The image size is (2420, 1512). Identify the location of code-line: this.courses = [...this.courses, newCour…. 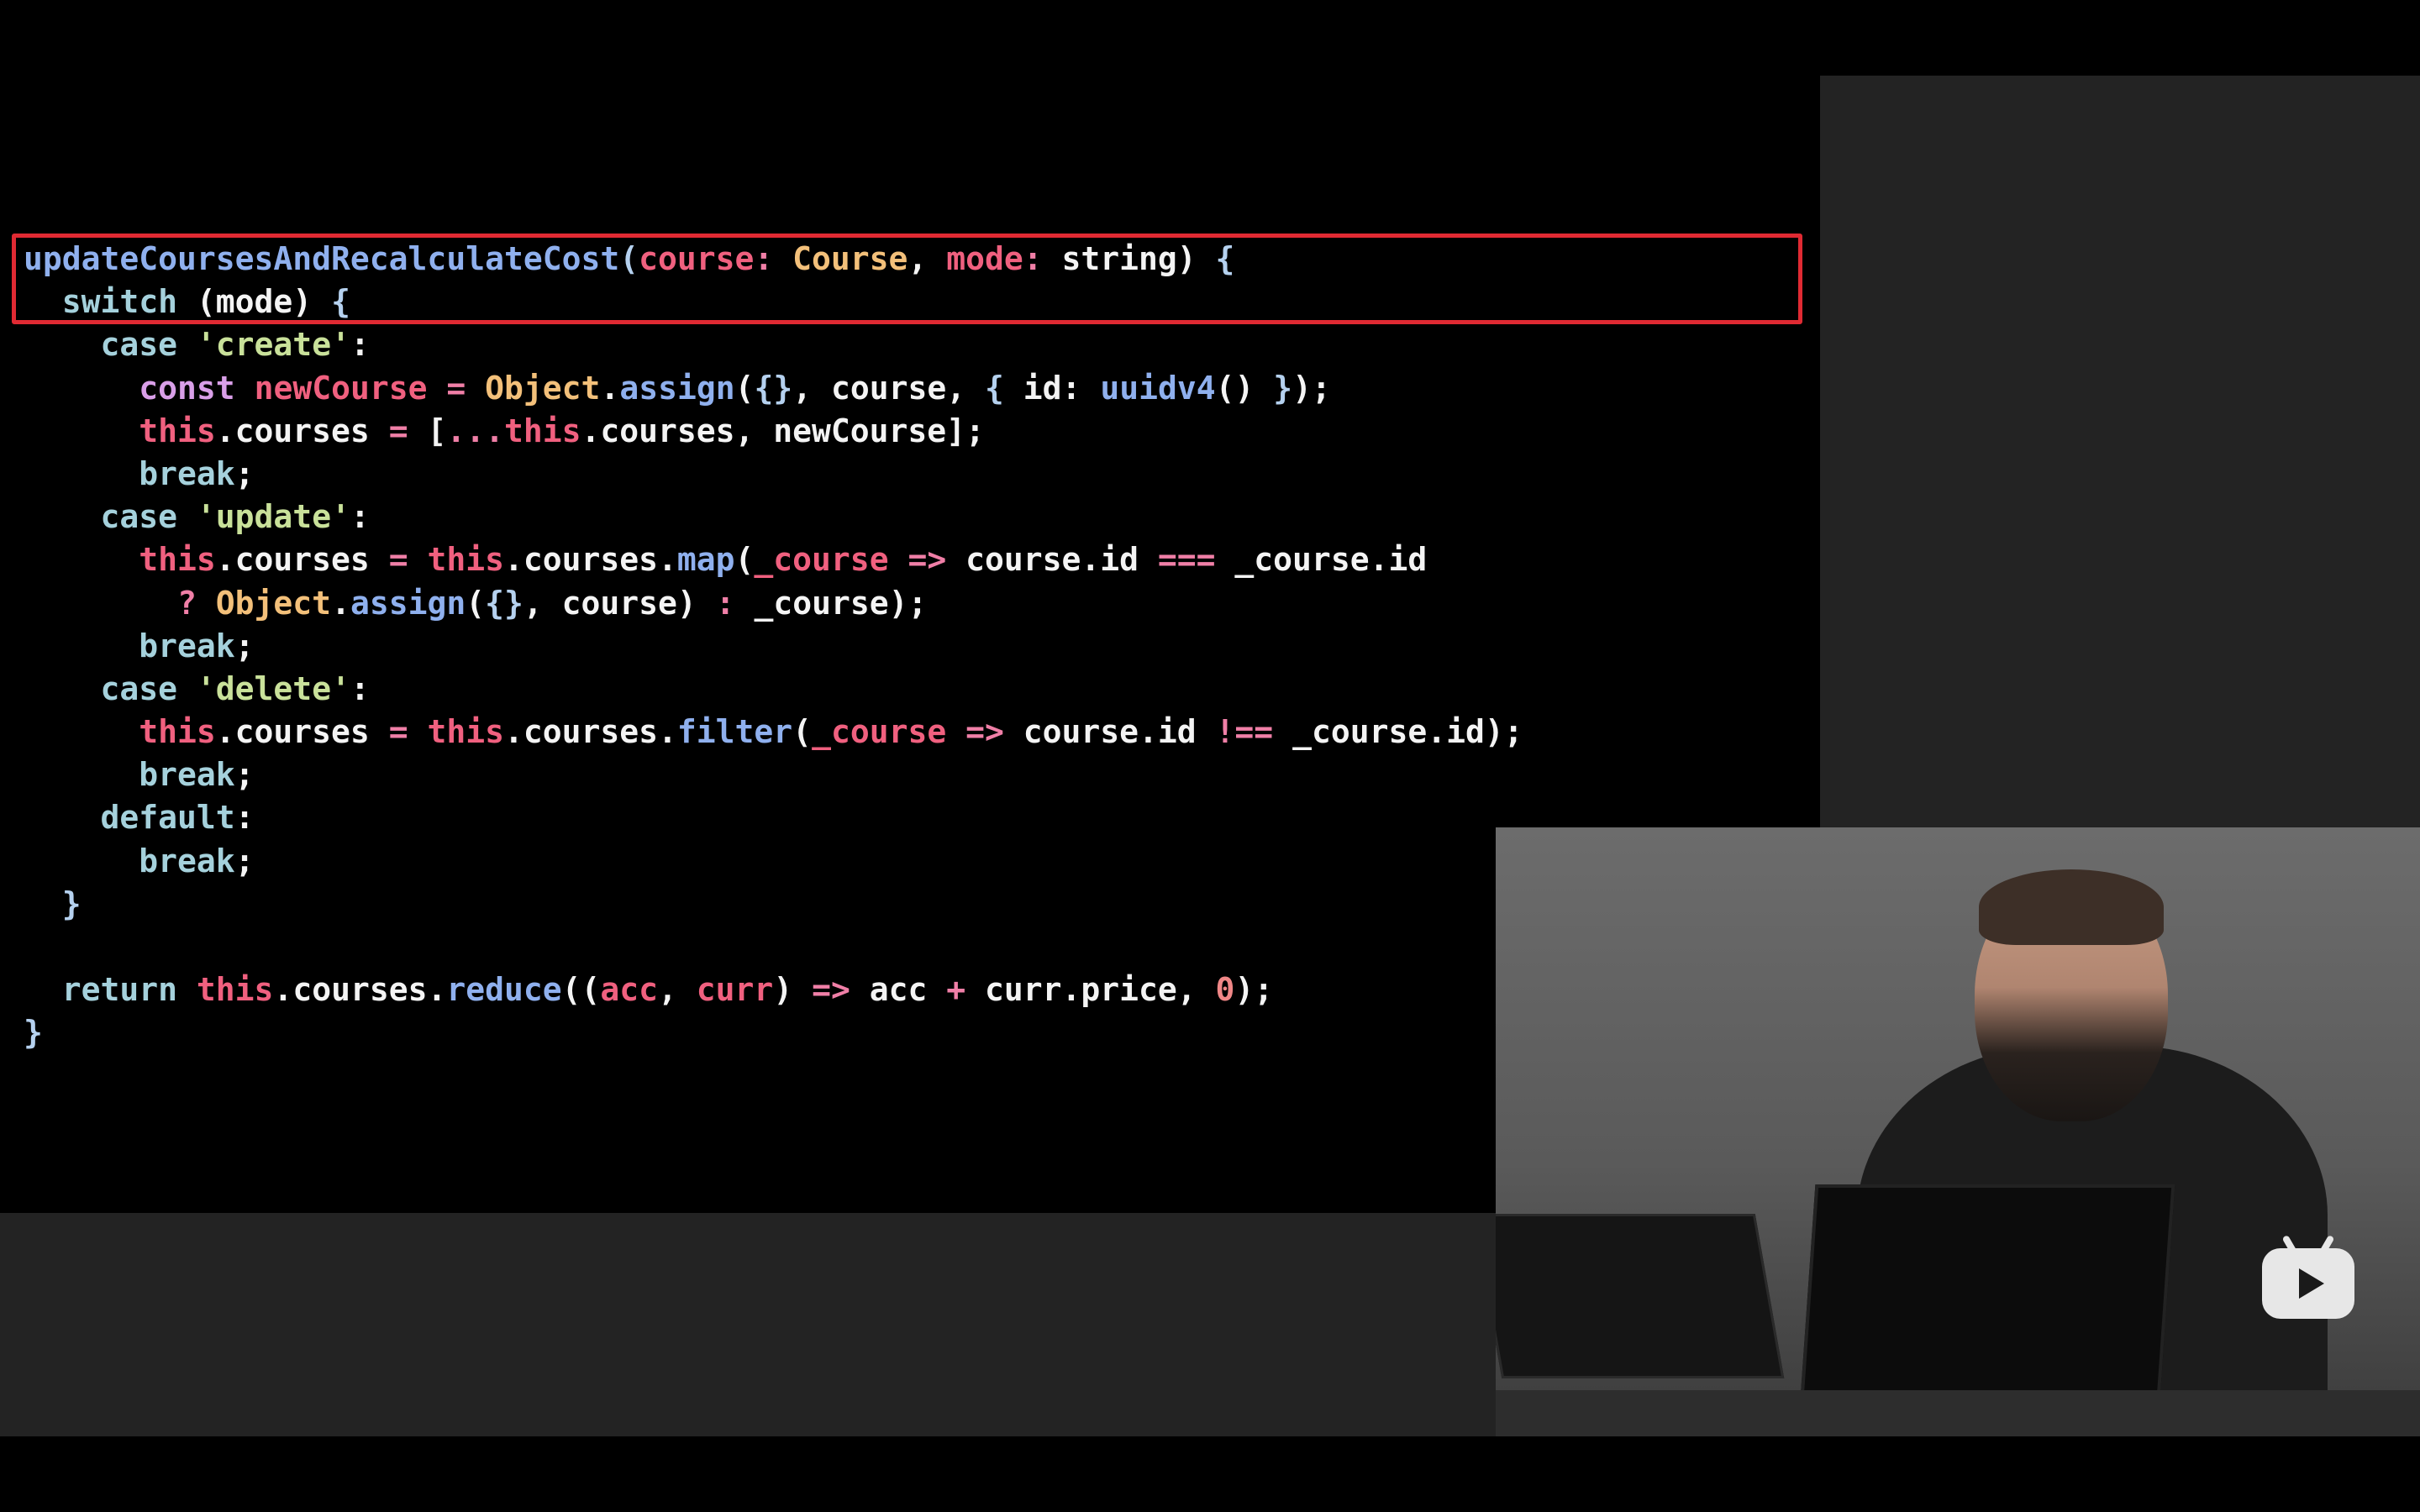
(773, 431).